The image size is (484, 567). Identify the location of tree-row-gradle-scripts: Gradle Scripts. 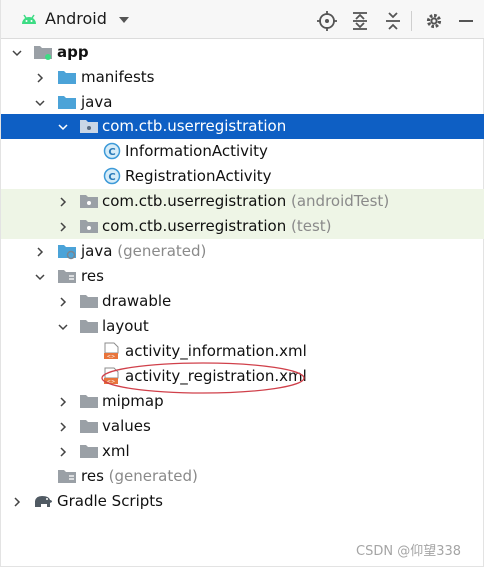
(242, 501).